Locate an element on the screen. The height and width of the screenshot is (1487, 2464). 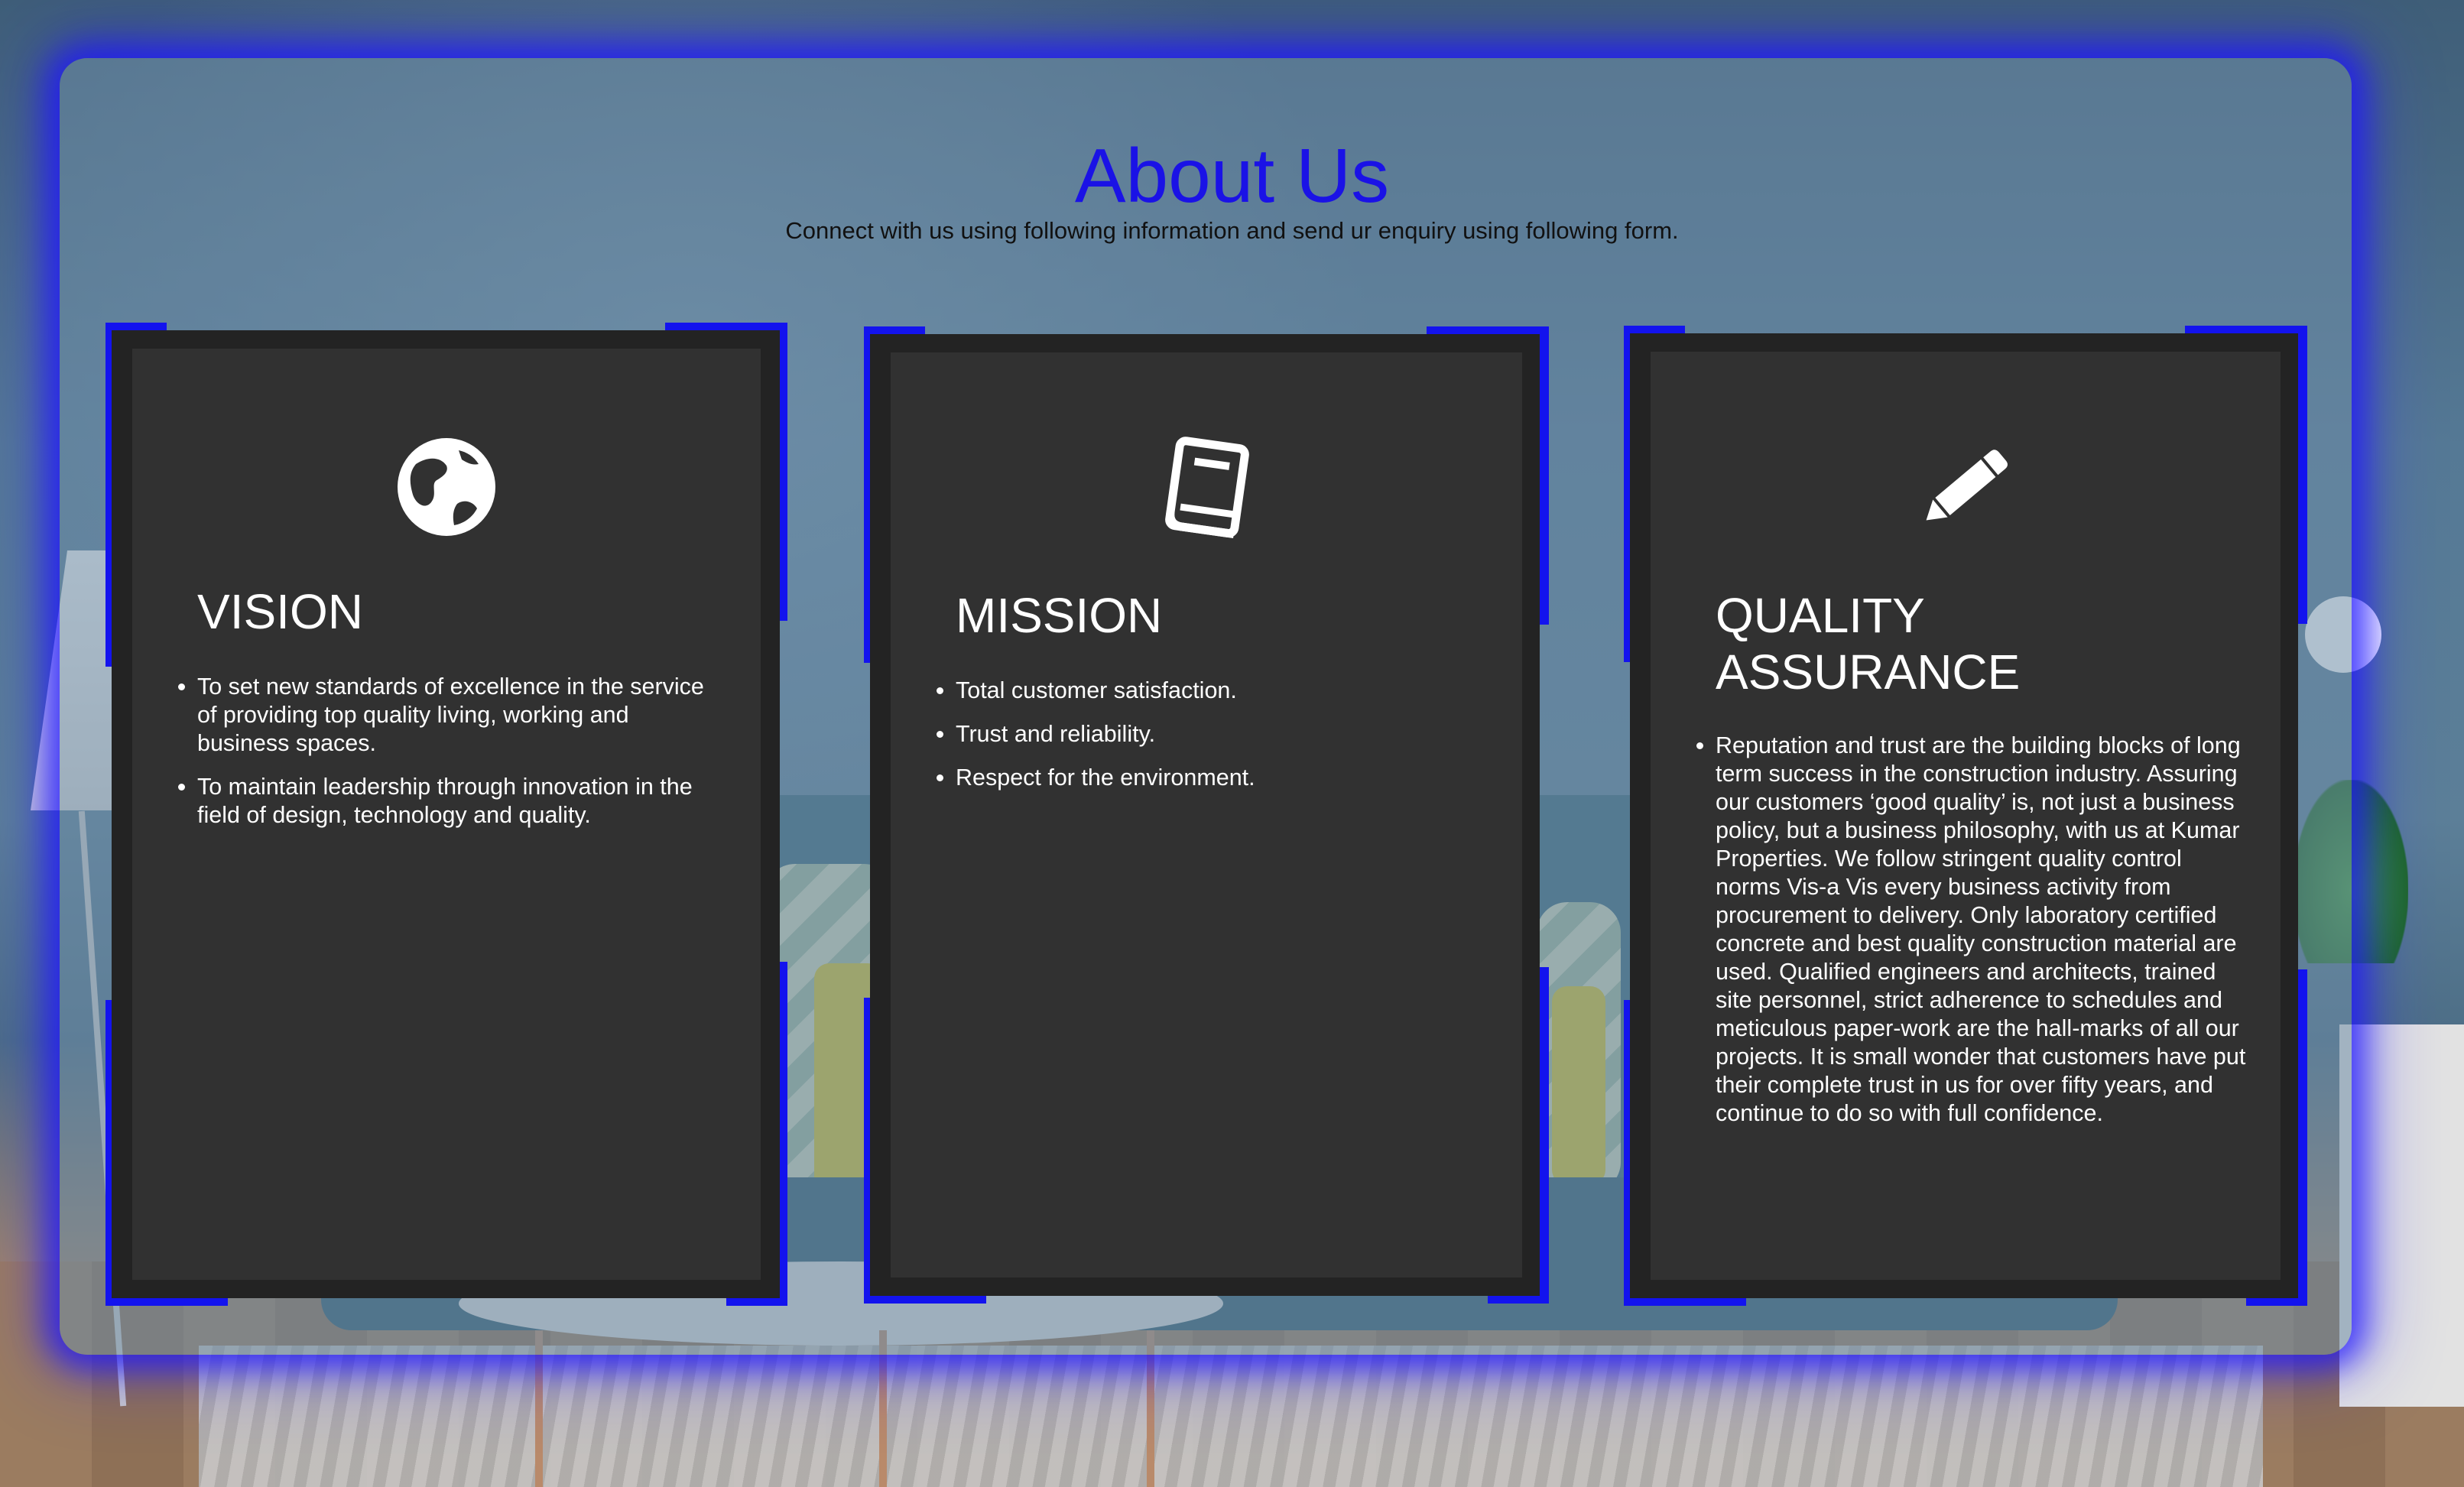
globe-icon is located at coordinates (446, 487).